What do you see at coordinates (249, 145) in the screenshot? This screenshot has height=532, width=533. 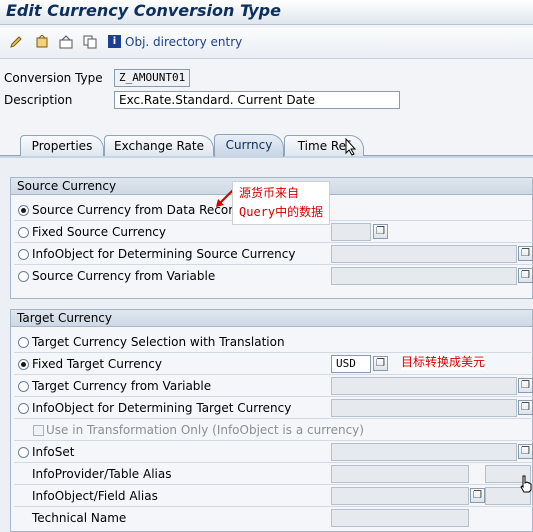 I see `tab-currency: Currncy` at bounding box center [249, 145].